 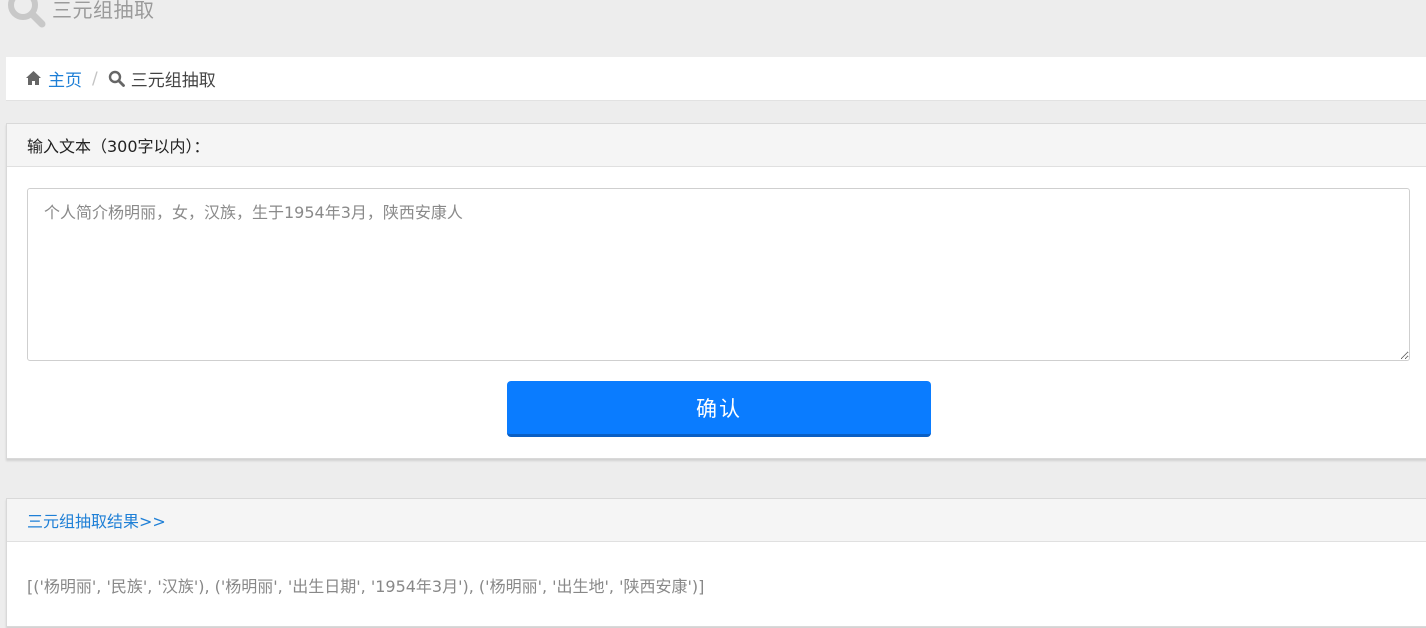 What do you see at coordinates (103, 11) in the screenshot?
I see `page-title: 三元组抽取` at bounding box center [103, 11].